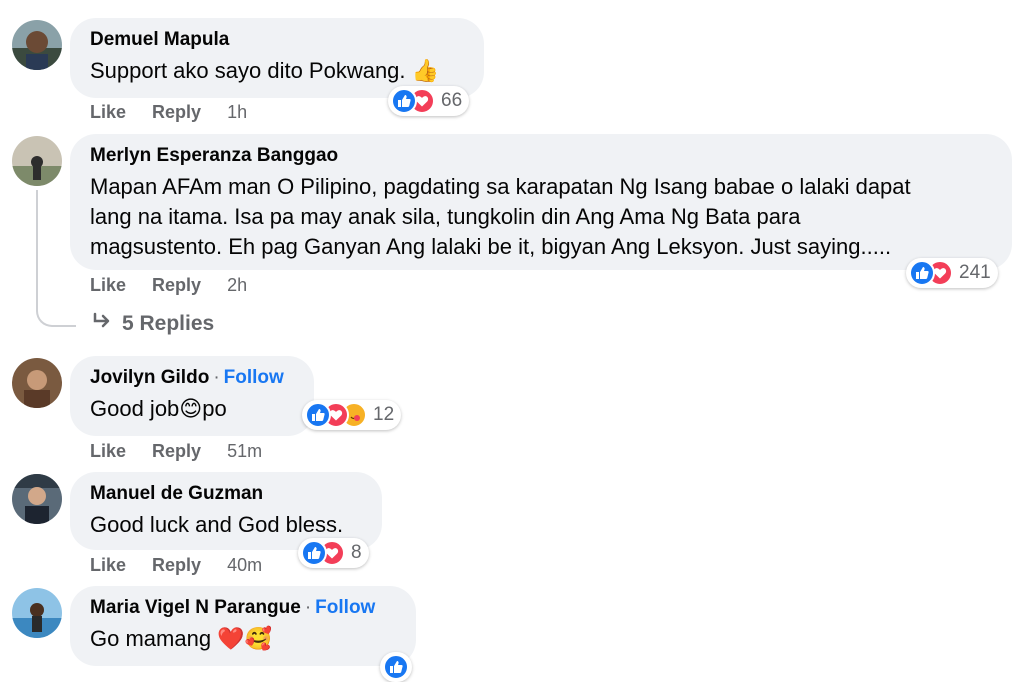  What do you see at coordinates (244, 638) in the screenshot?
I see `heart-smile-emoji: ❤️🥰` at bounding box center [244, 638].